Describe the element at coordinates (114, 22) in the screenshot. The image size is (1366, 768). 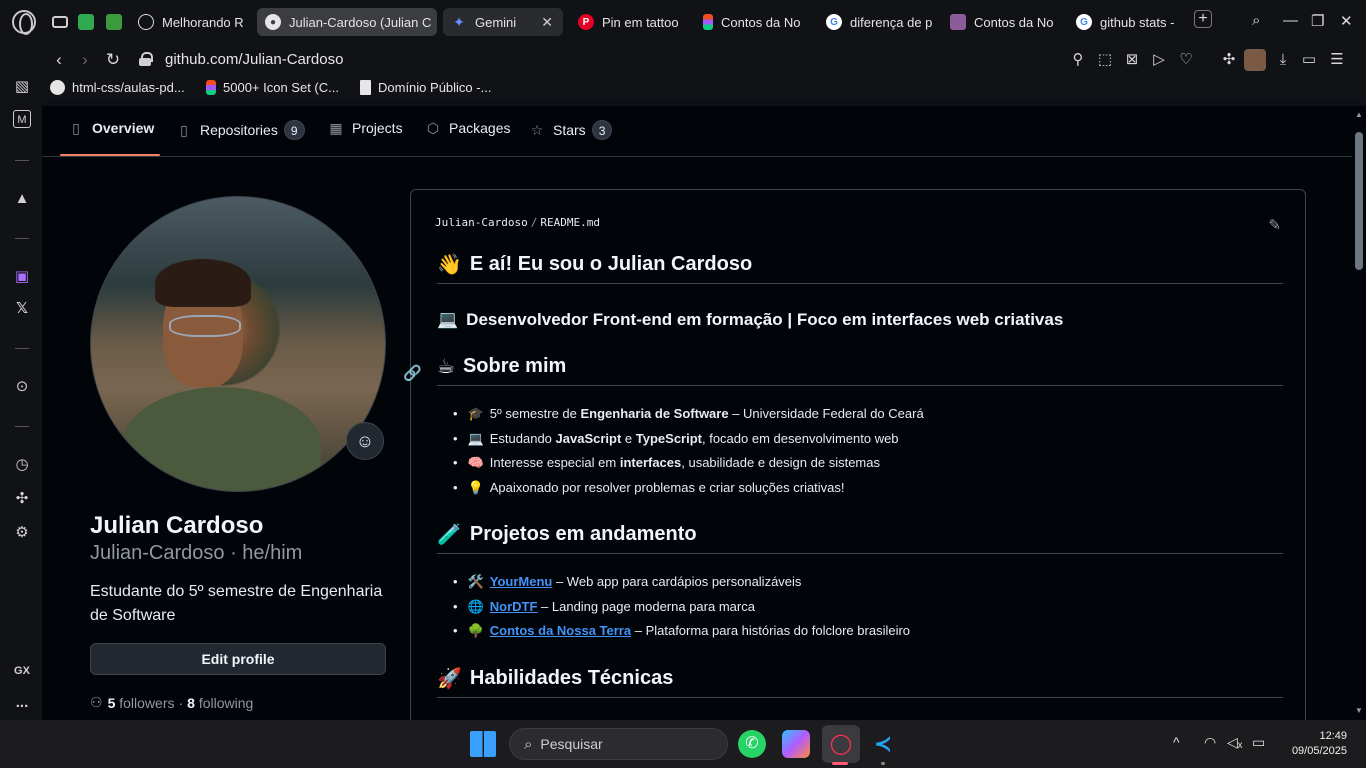
I see `notebook-workspace-icon` at that location.